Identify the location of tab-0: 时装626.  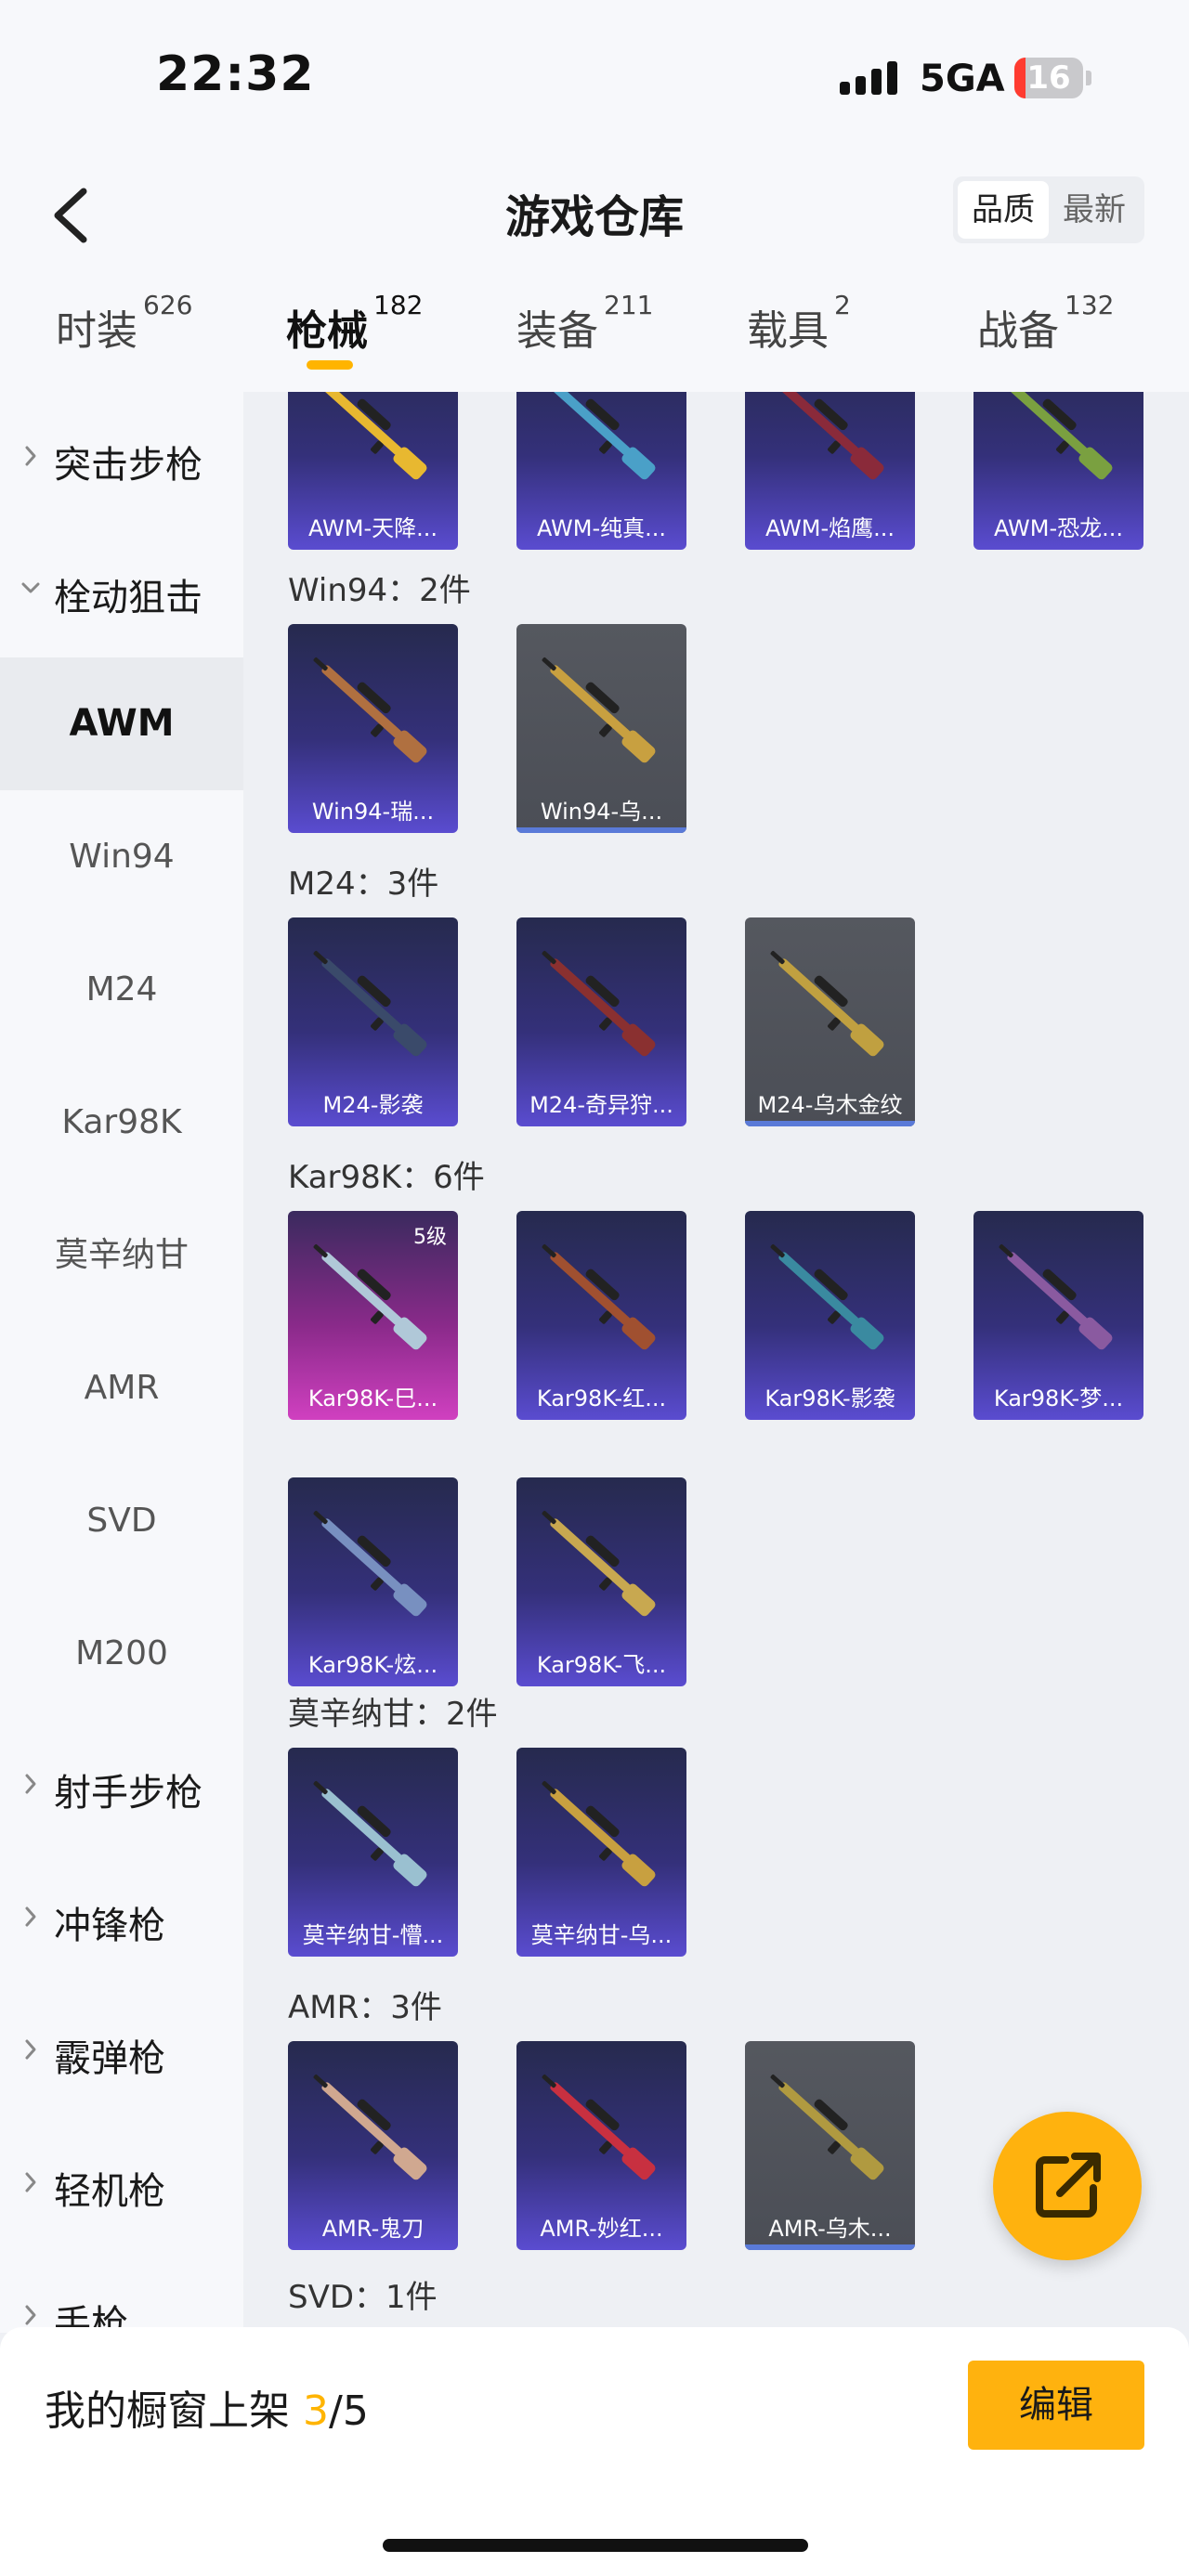
(124, 344).